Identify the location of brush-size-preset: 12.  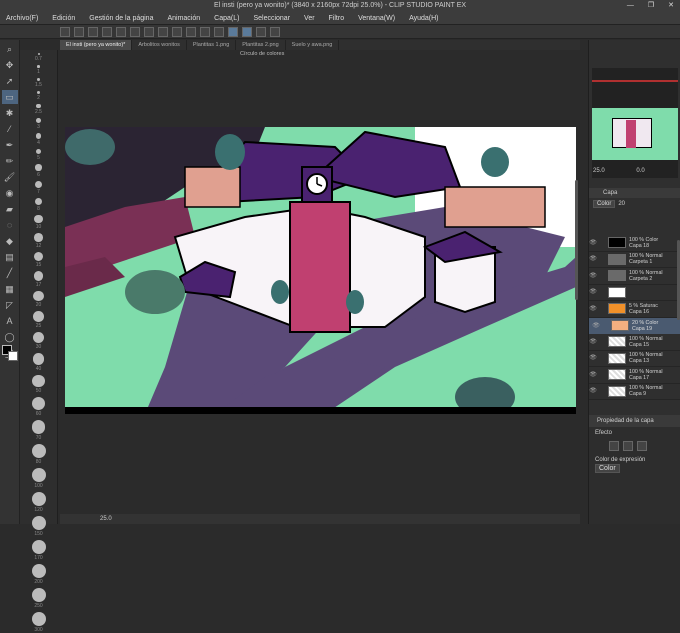
(38, 241).